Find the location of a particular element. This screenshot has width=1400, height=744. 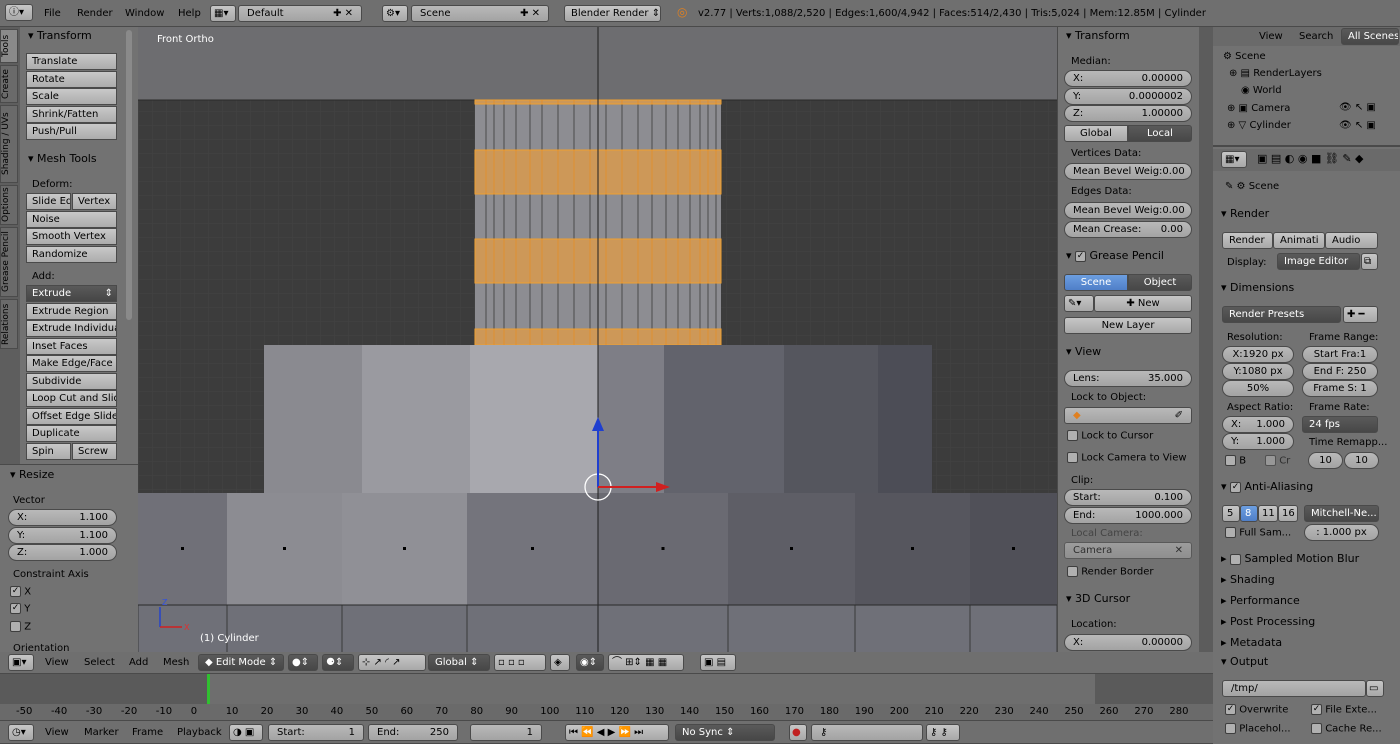

tab-relations: Relations is located at coordinates (9, 324).